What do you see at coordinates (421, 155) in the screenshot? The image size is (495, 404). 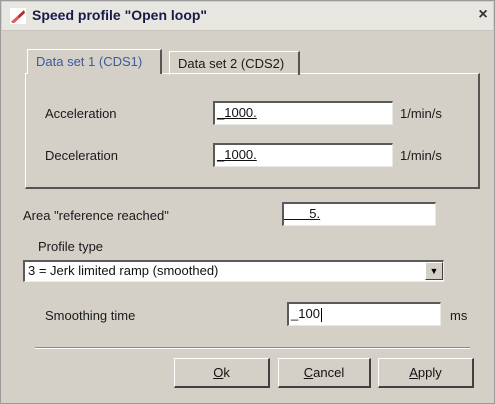 I see `deceleration-unit: 1/min/s` at bounding box center [421, 155].